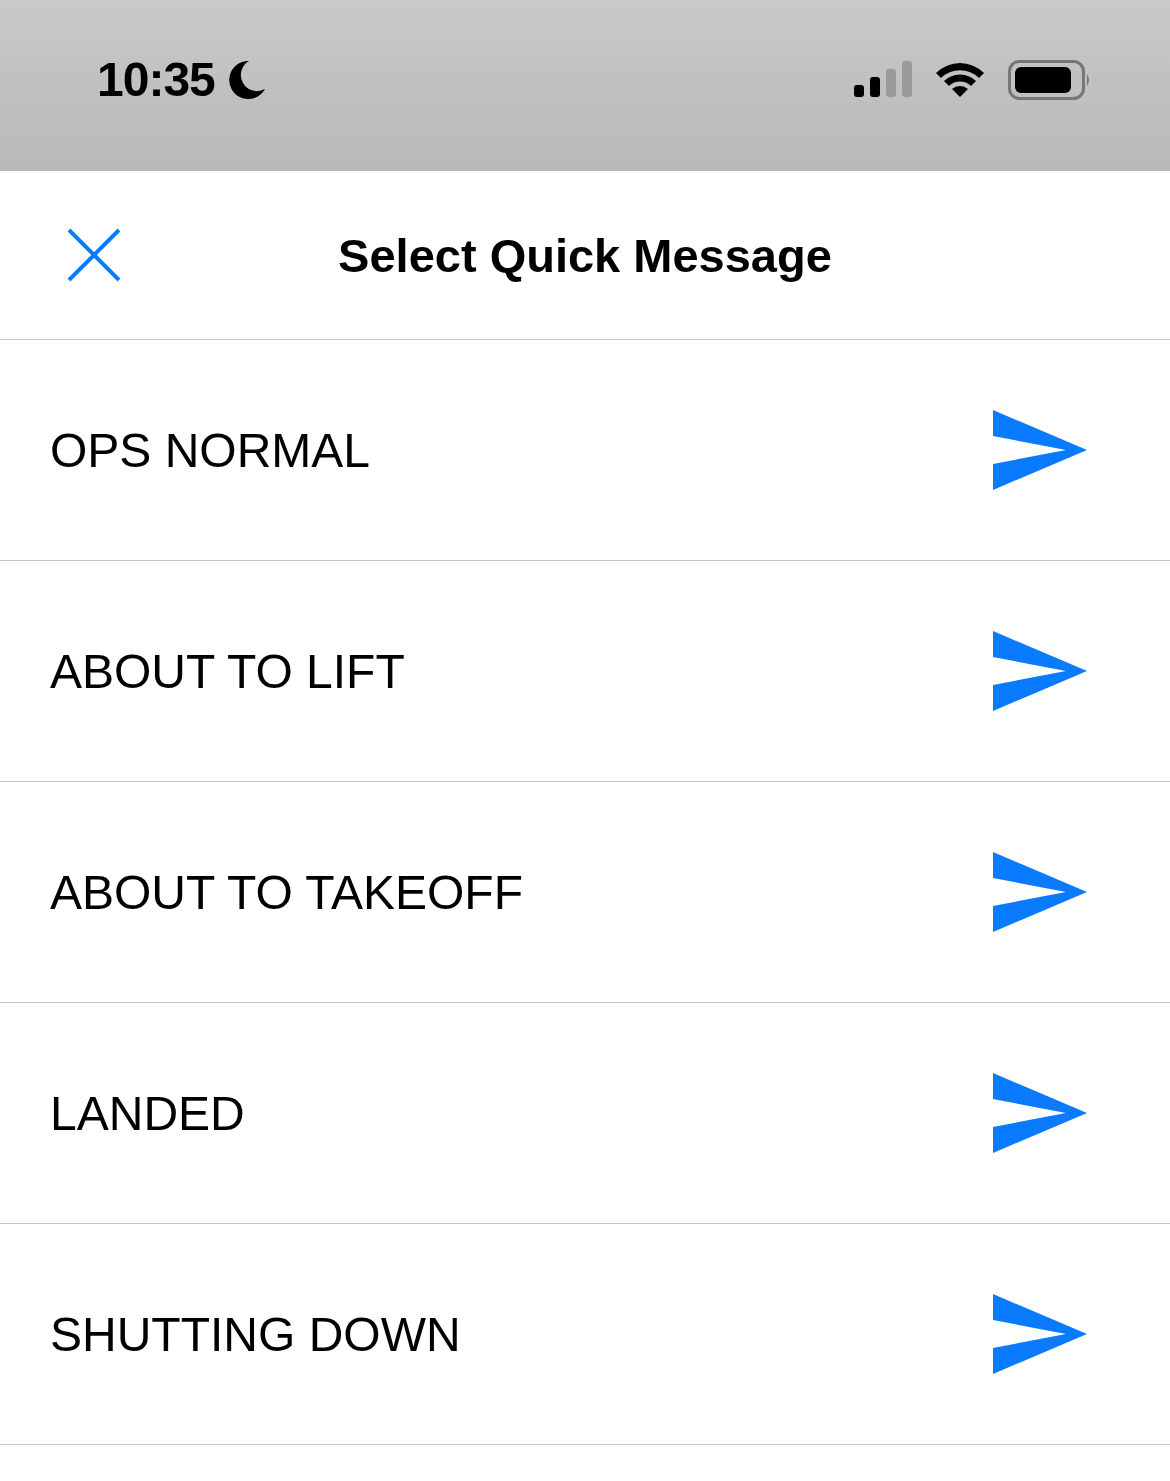 Image resolution: width=1170 pixels, height=1481 pixels. Describe the element at coordinates (521, 1334) in the screenshot. I see `message-label: SHUTTING DOWN` at that location.